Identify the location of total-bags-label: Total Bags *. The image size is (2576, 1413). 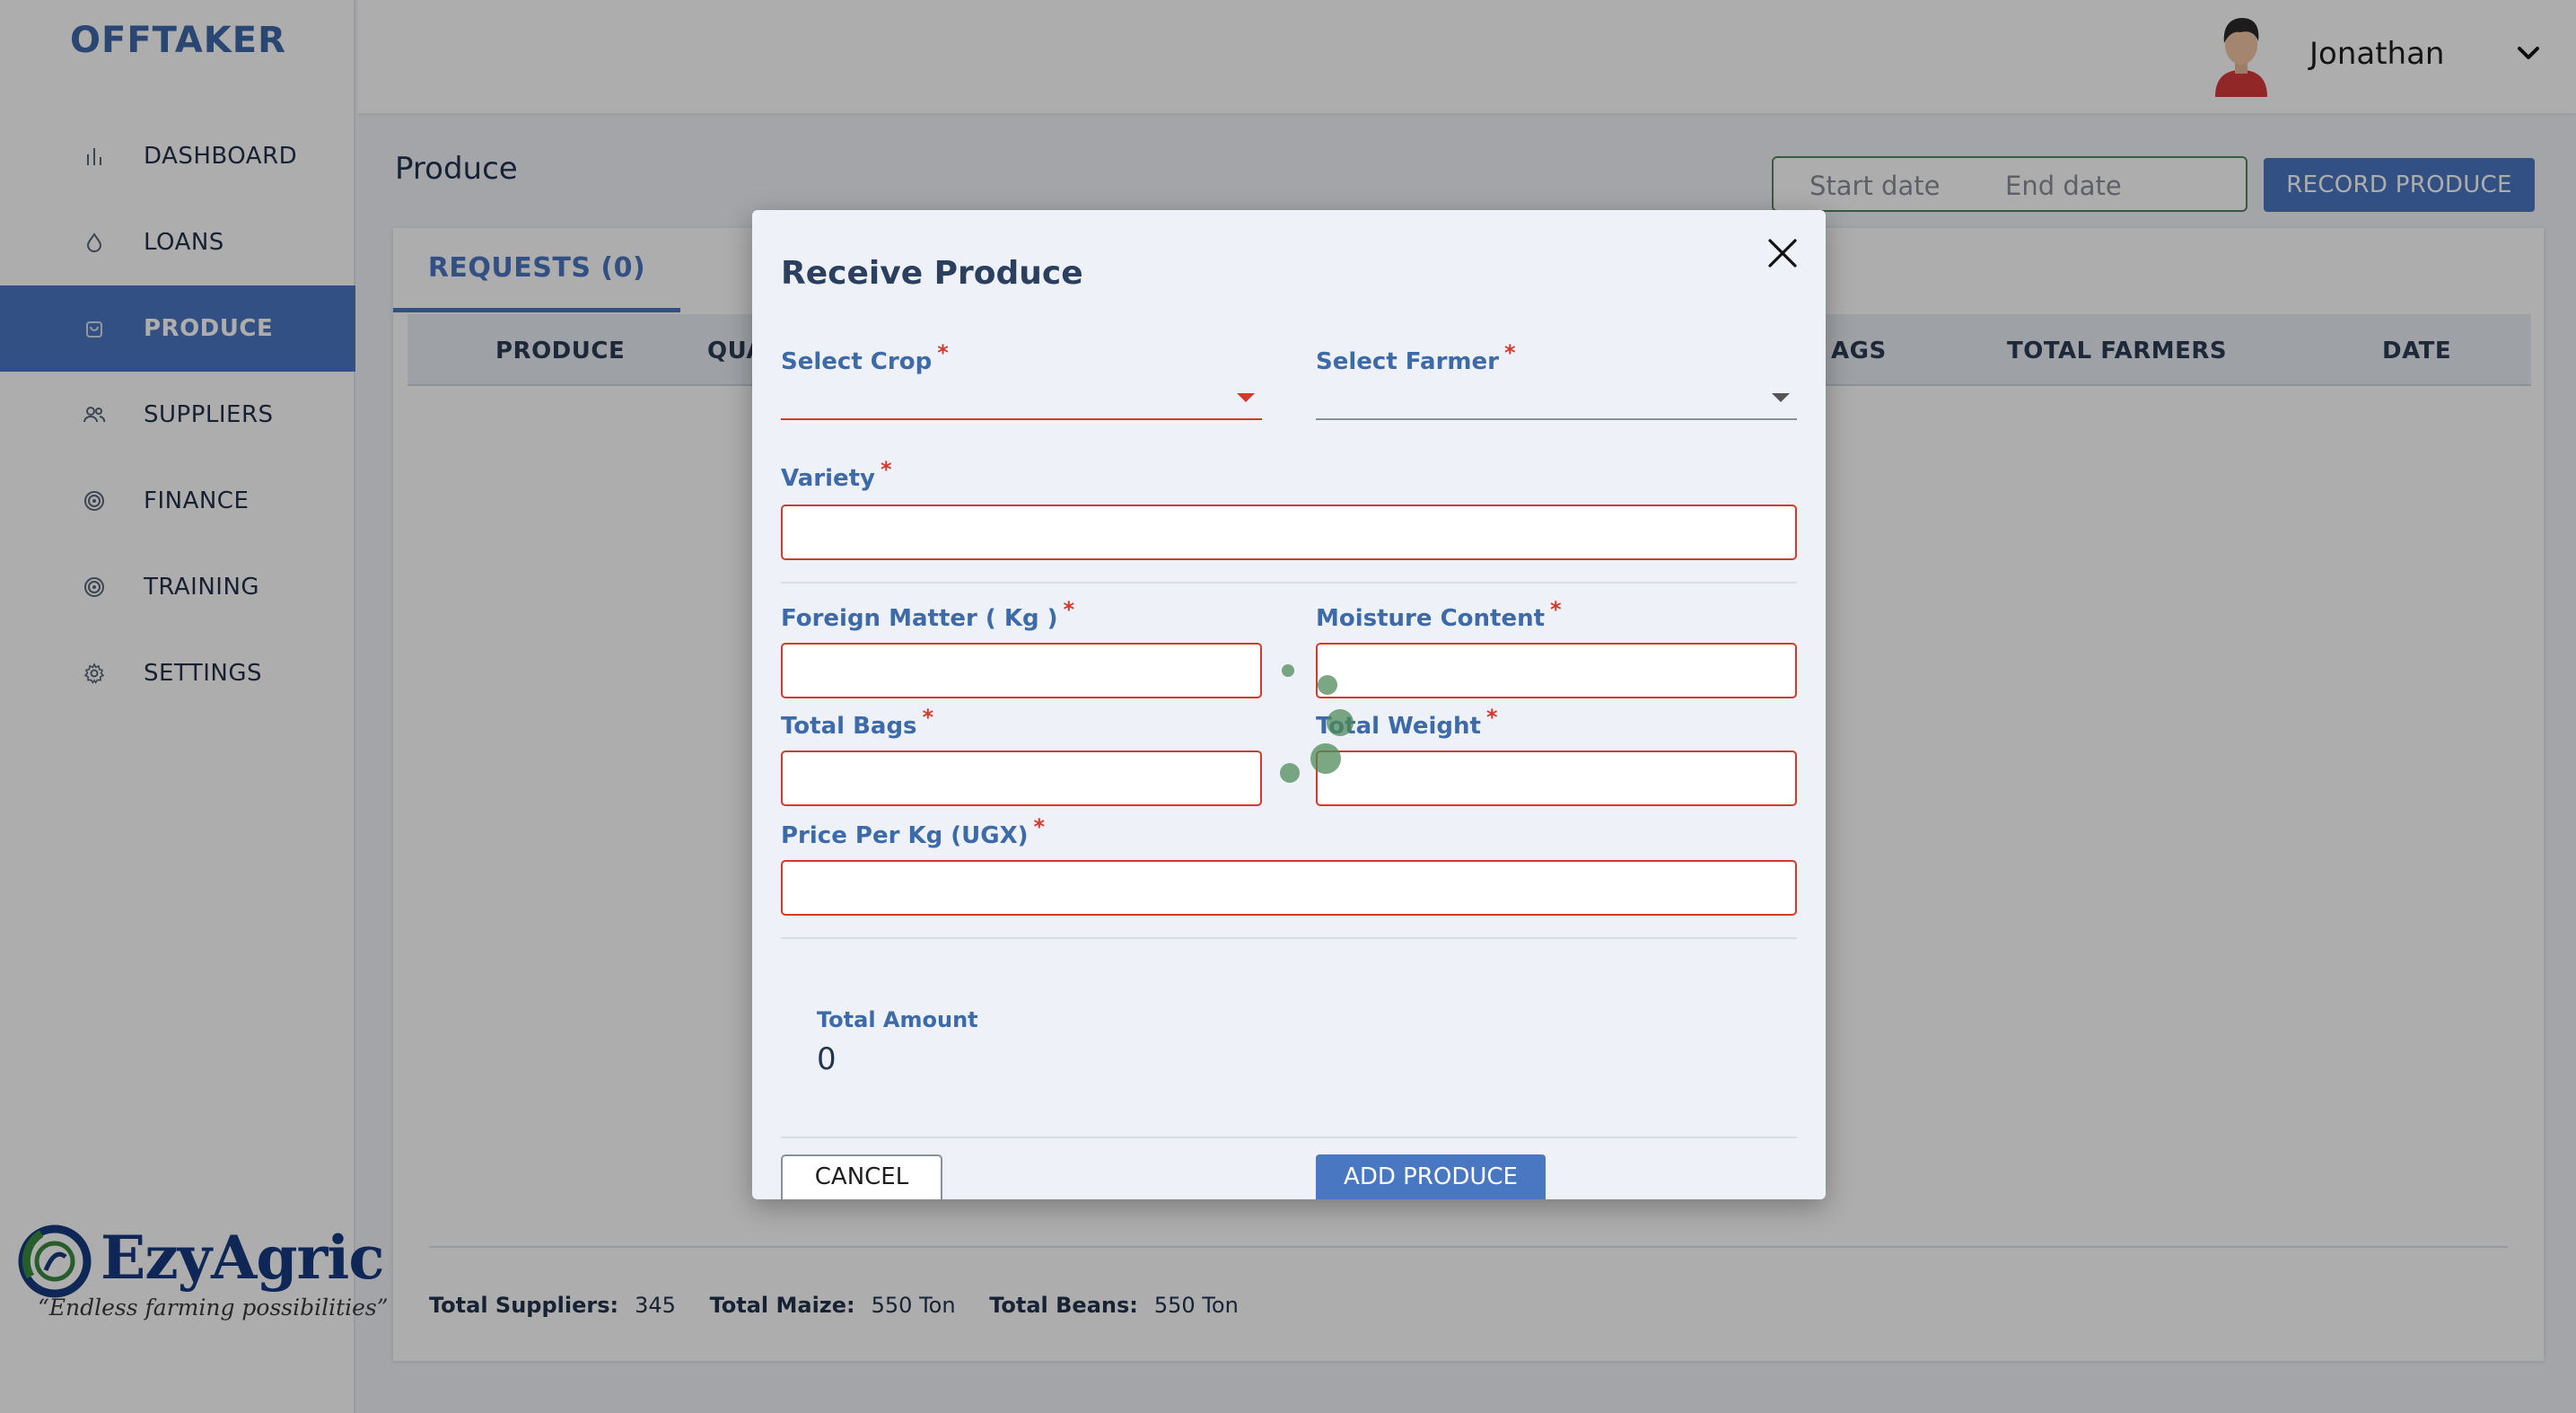
(857, 722).